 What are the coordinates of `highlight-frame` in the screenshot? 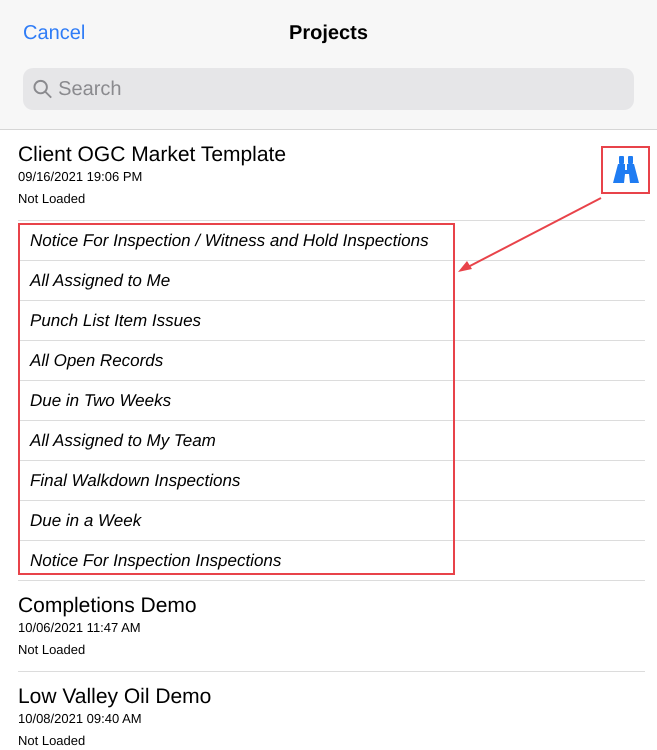 It's located at (625, 170).